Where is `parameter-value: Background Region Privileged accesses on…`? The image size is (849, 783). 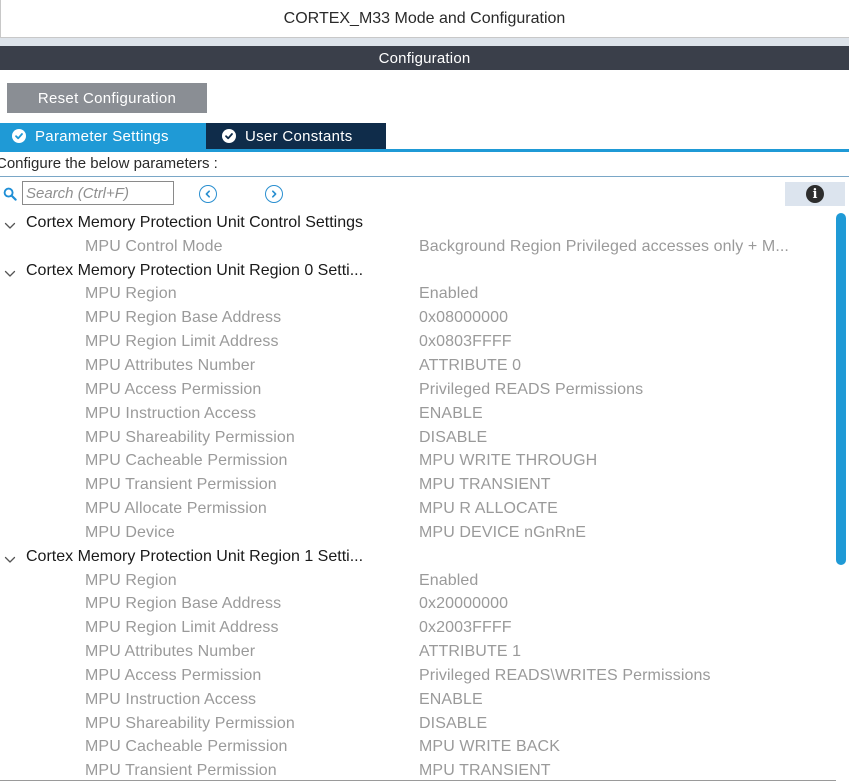 parameter-value: Background Region Privileged accesses on… is located at coordinates (604, 247).